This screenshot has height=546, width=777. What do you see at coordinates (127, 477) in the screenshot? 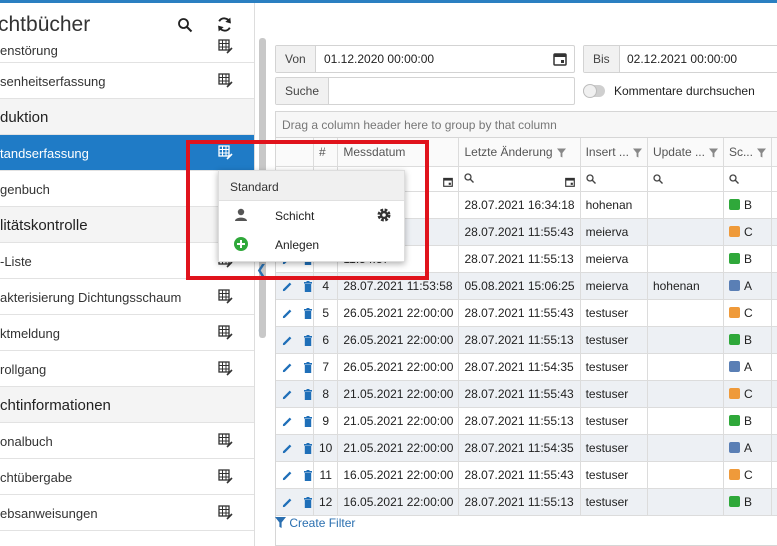
I see `sidebar-item: chtübergabe` at bounding box center [127, 477].